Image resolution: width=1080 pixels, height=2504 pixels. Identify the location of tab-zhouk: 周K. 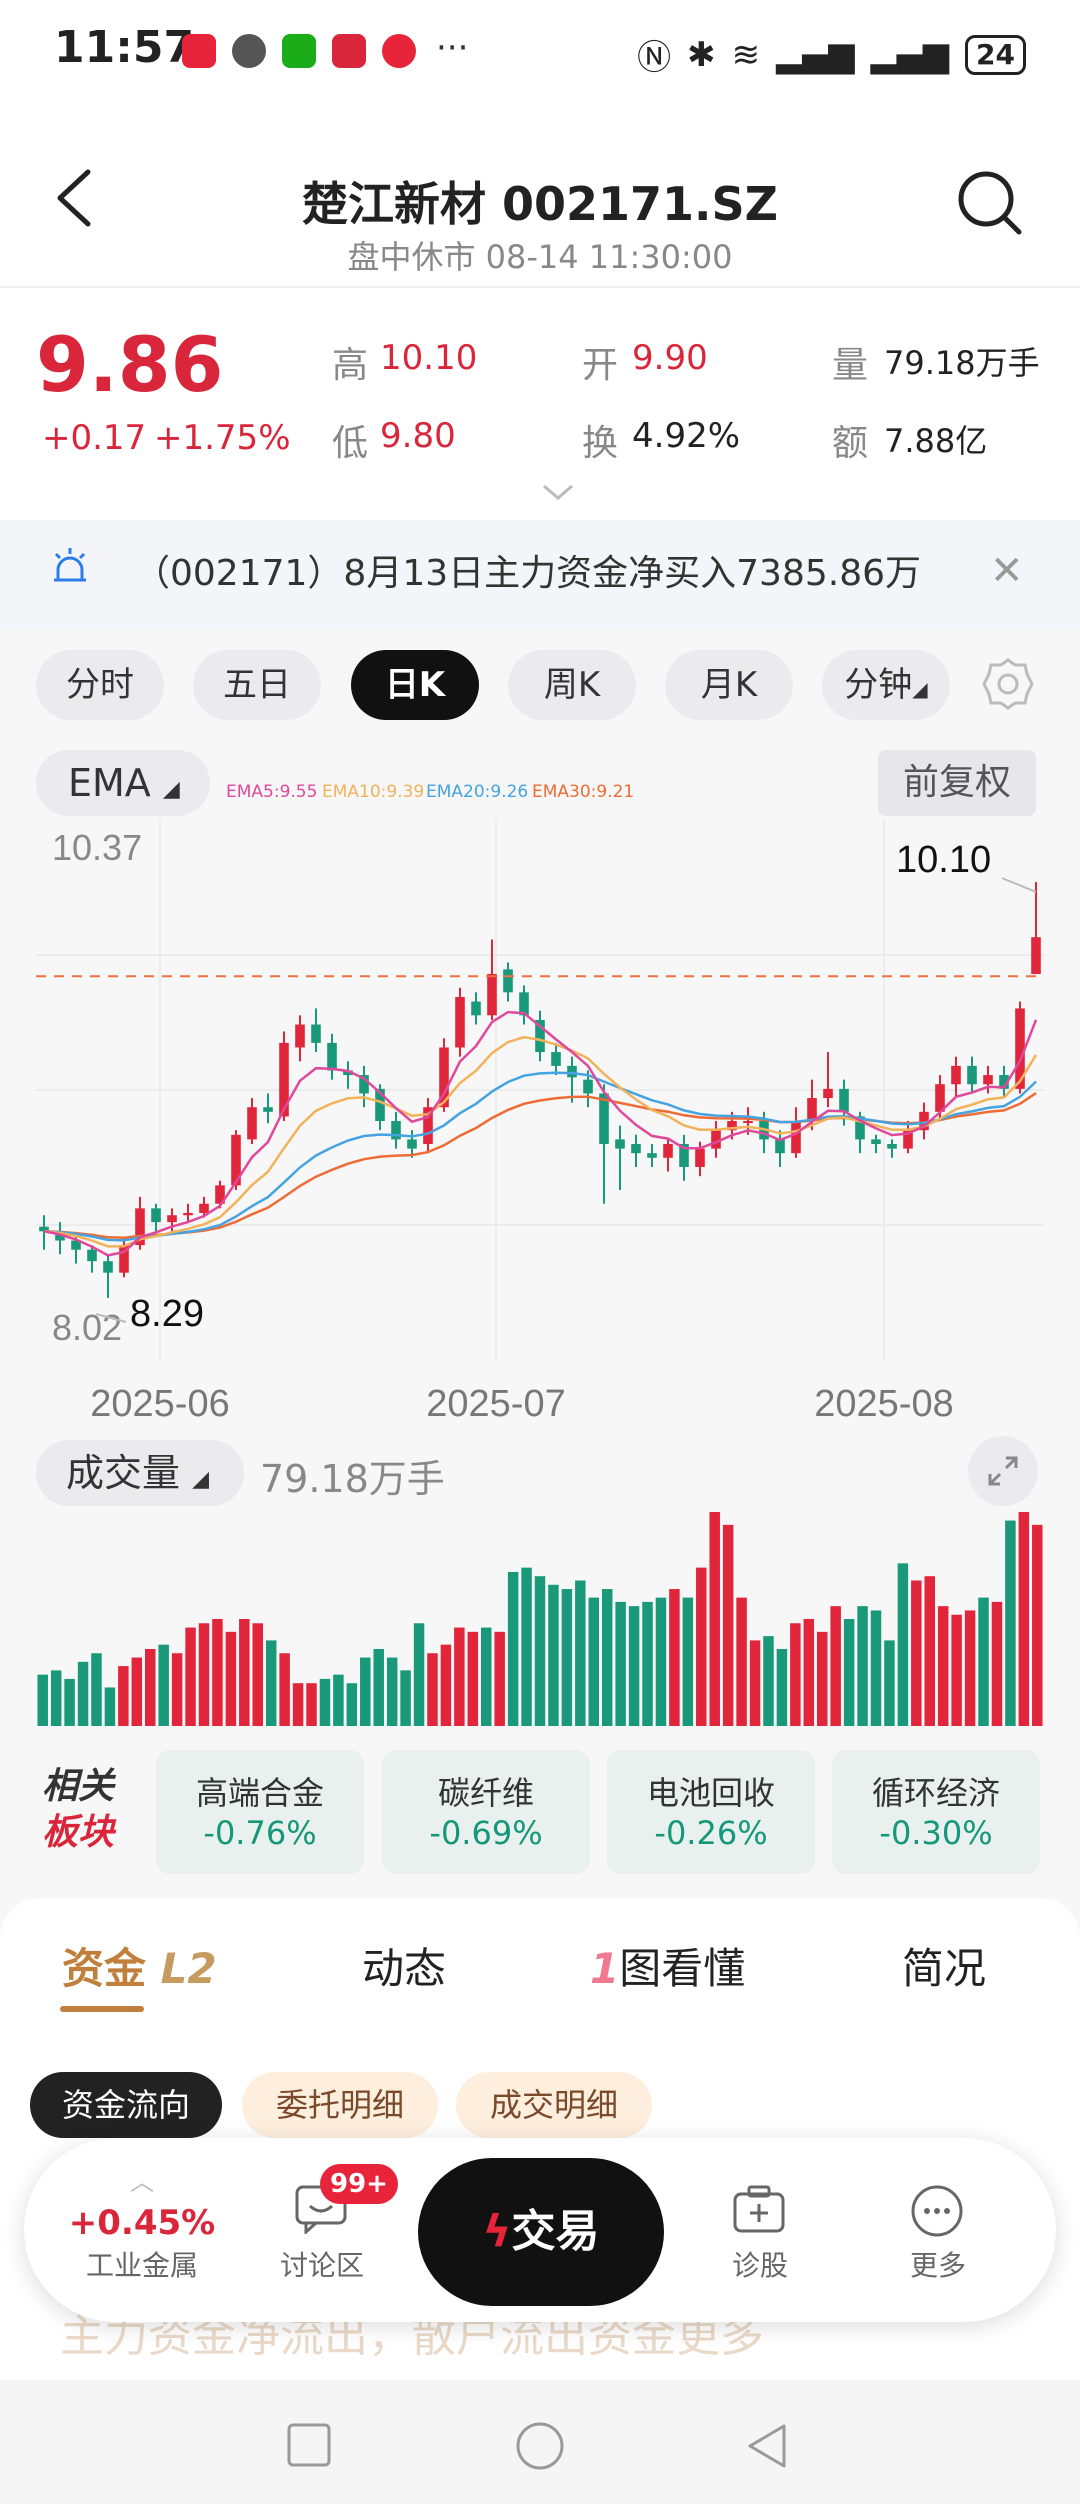
(572, 685).